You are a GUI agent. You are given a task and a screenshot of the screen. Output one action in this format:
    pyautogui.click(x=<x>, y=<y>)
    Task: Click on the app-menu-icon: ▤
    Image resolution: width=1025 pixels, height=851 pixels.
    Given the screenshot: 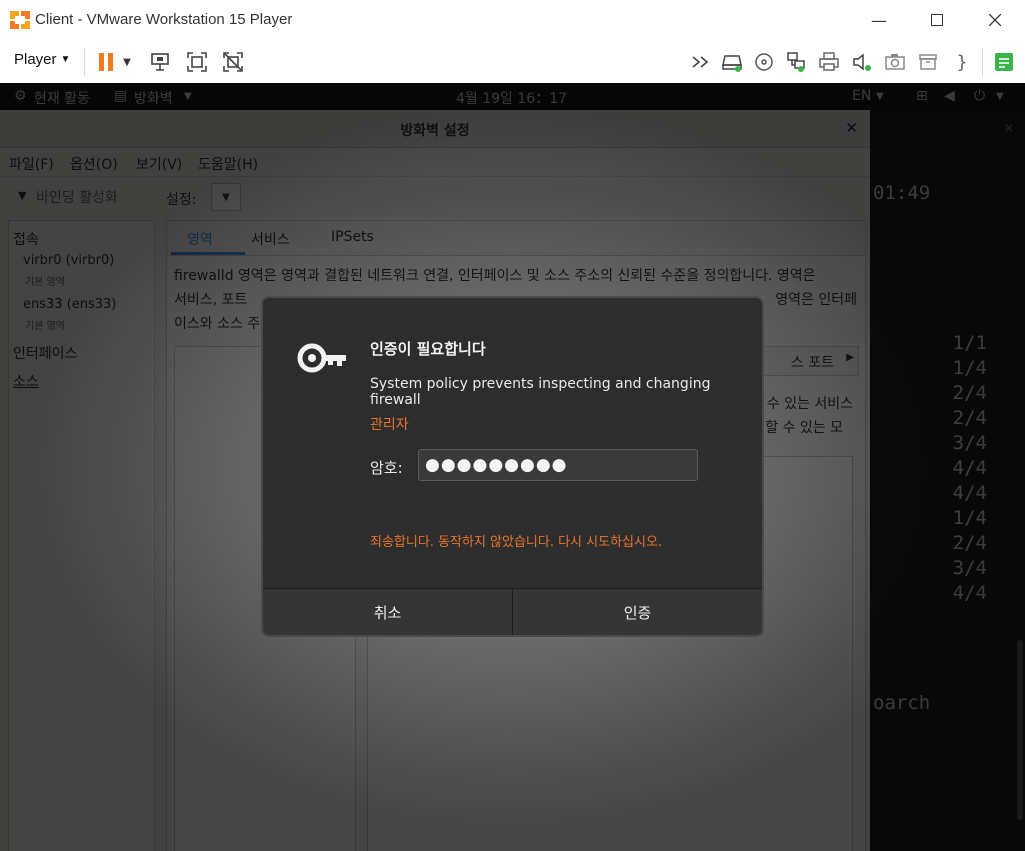 What is the action you would take?
    pyautogui.click(x=121, y=96)
    